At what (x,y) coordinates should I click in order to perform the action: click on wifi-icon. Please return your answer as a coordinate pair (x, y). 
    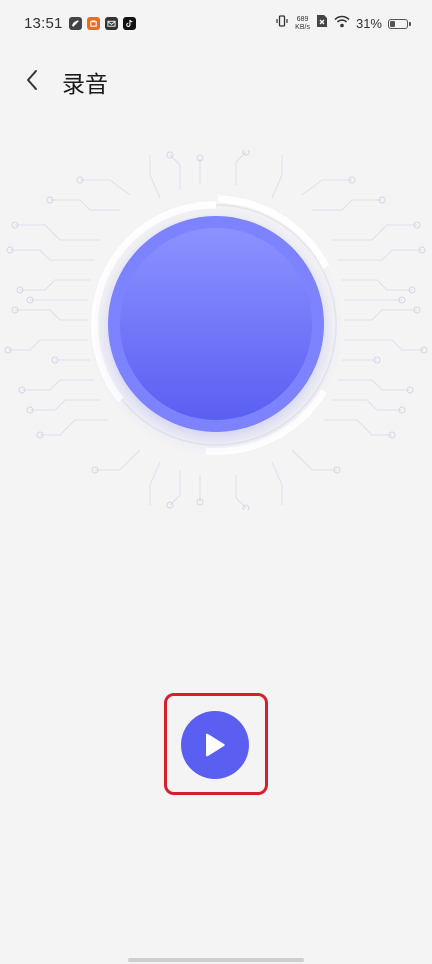
    Looking at the image, I should click on (342, 24).